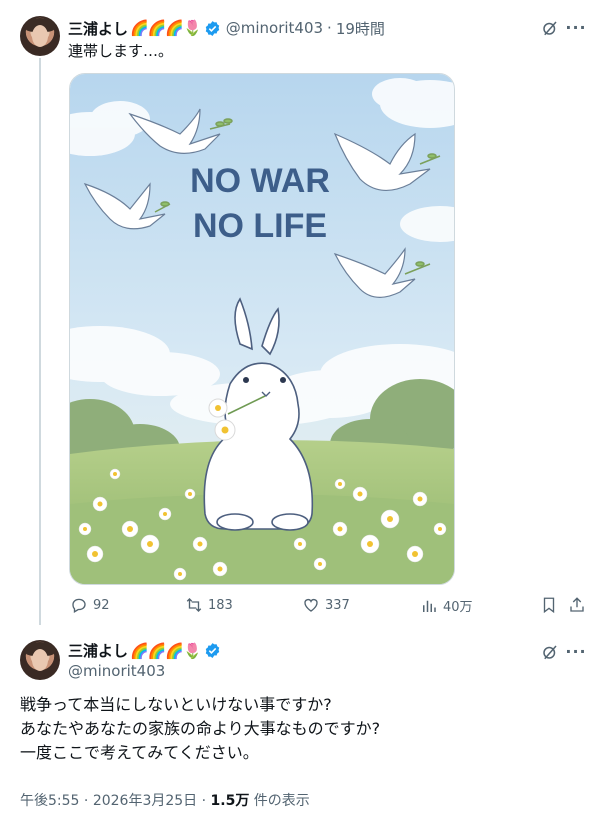 The width and height of the screenshot is (603, 820). I want to click on post-time: 19時間, so click(360, 28).